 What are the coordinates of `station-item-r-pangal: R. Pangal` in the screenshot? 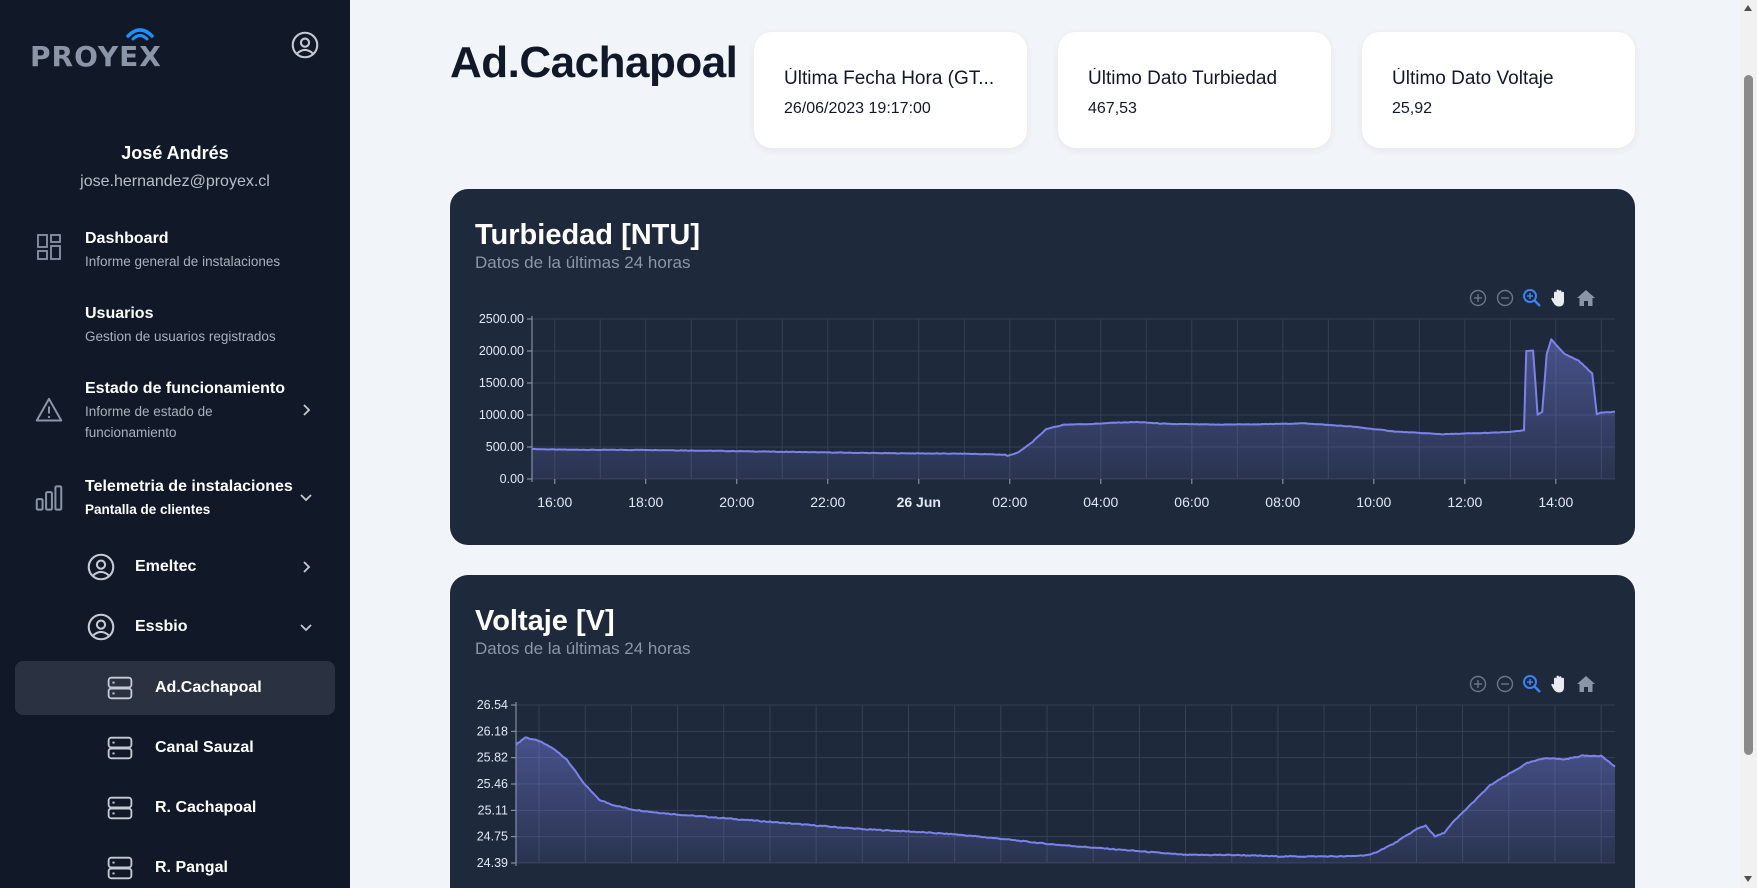 It's located at (175, 864).